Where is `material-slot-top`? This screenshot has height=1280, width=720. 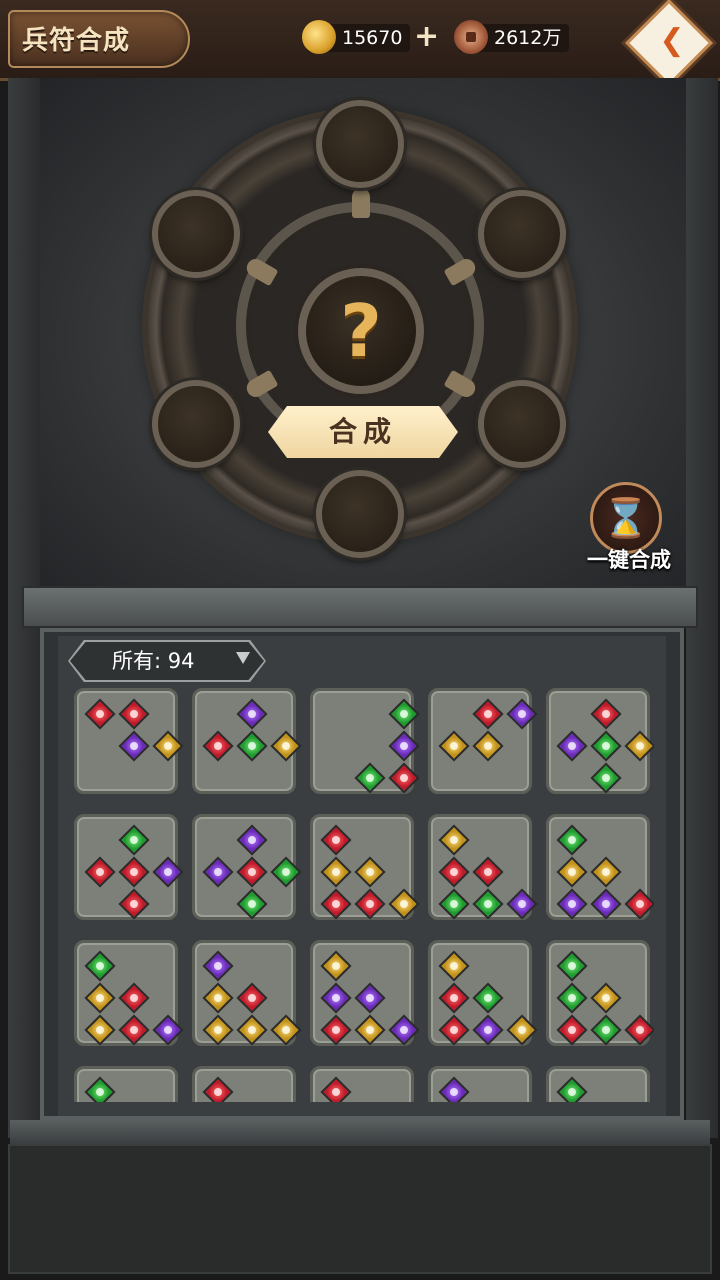
material-slot-top is located at coordinates (360, 144).